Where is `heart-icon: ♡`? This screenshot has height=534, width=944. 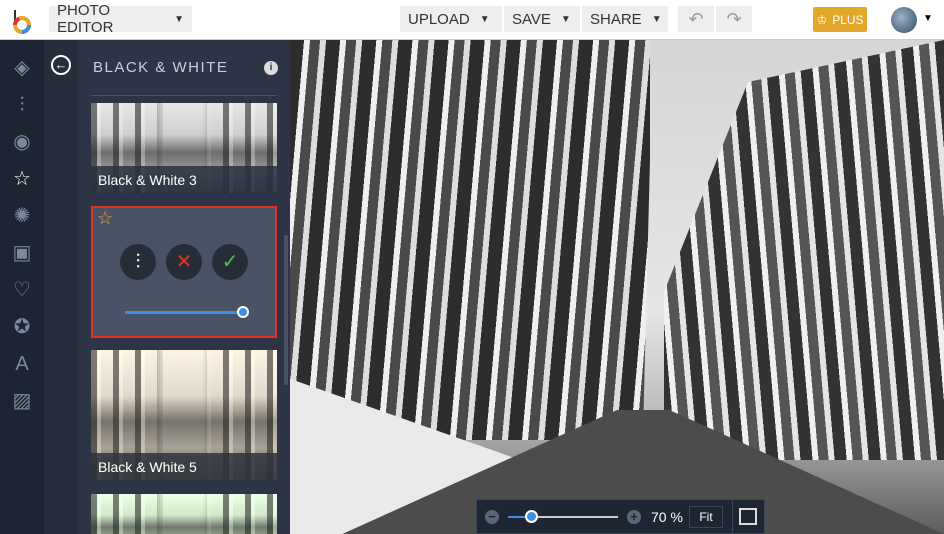
heart-icon: ♡ is located at coordinates (22, 290).